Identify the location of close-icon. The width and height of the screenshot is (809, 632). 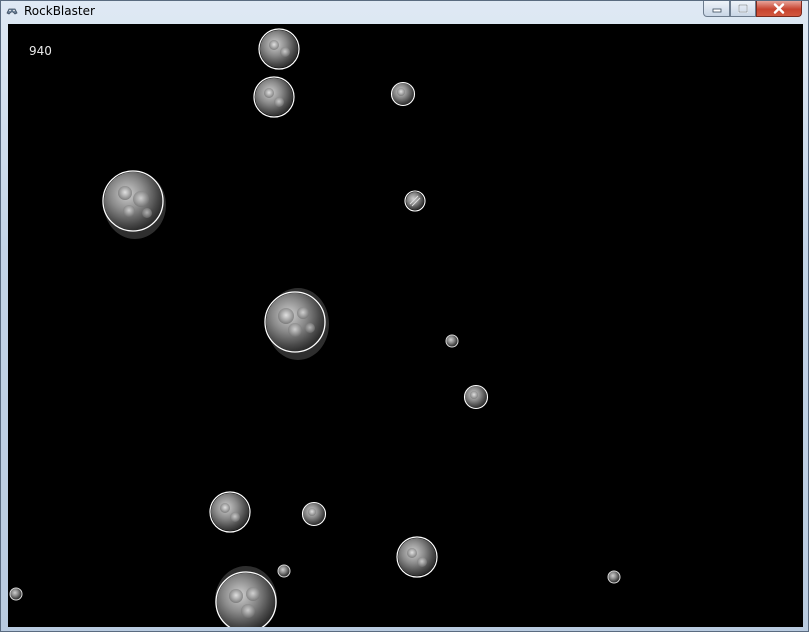
(779, 8).